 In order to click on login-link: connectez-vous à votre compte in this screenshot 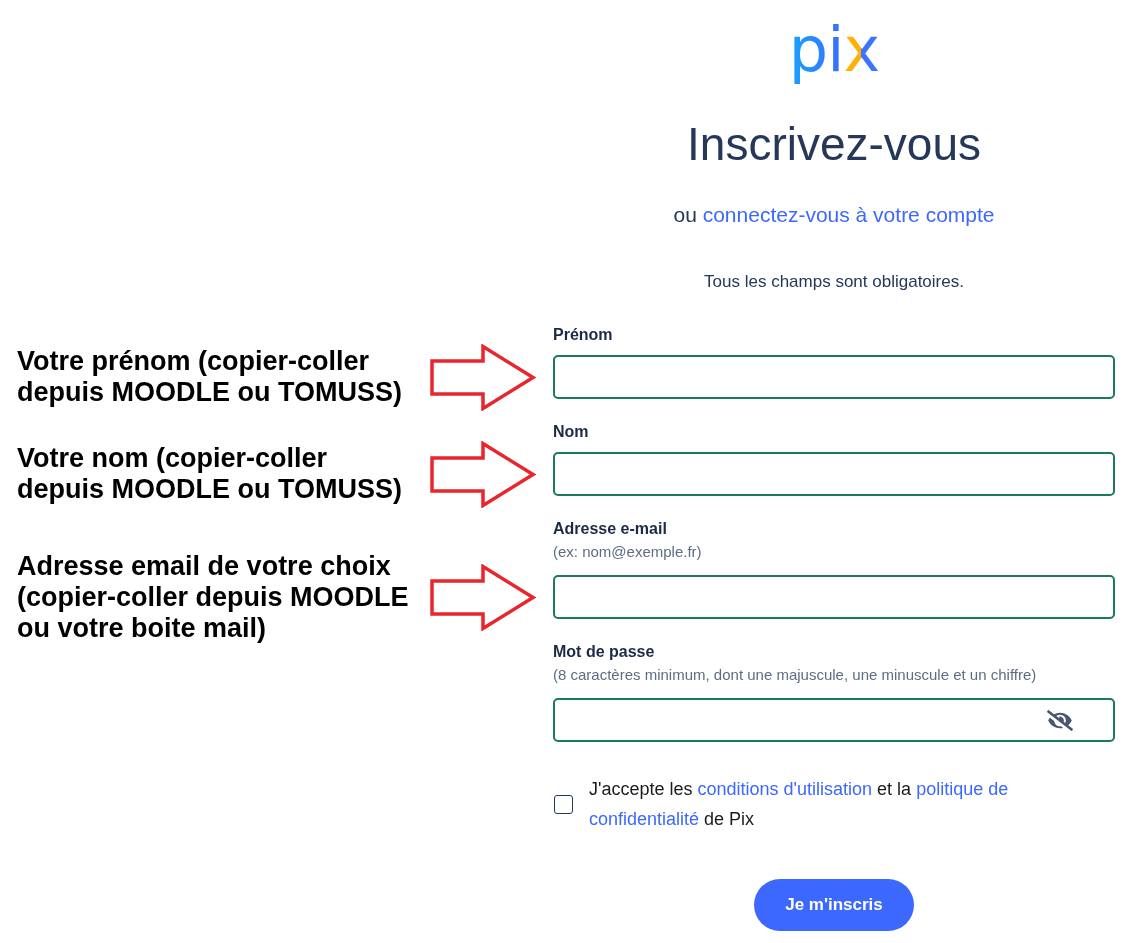, I will do `click(848, 214)`.